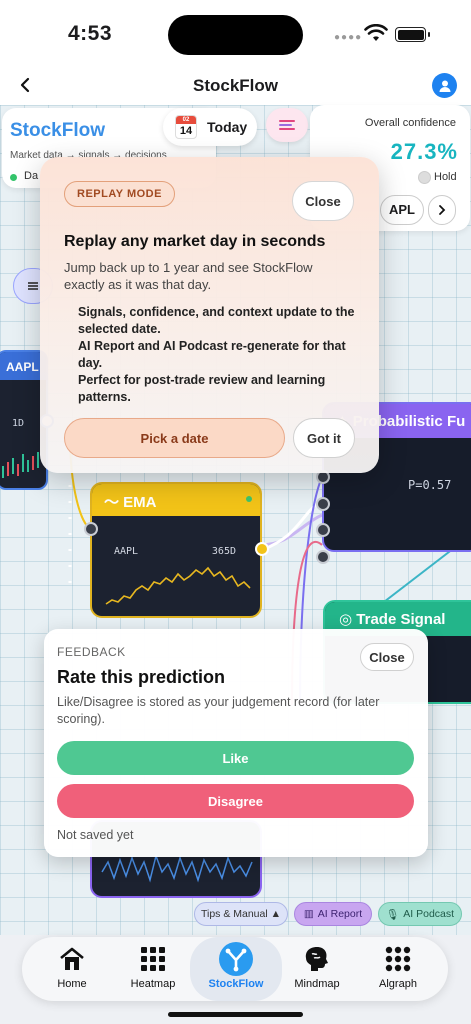  I want to click on ema-node-title: EMA, so click(140, 502).